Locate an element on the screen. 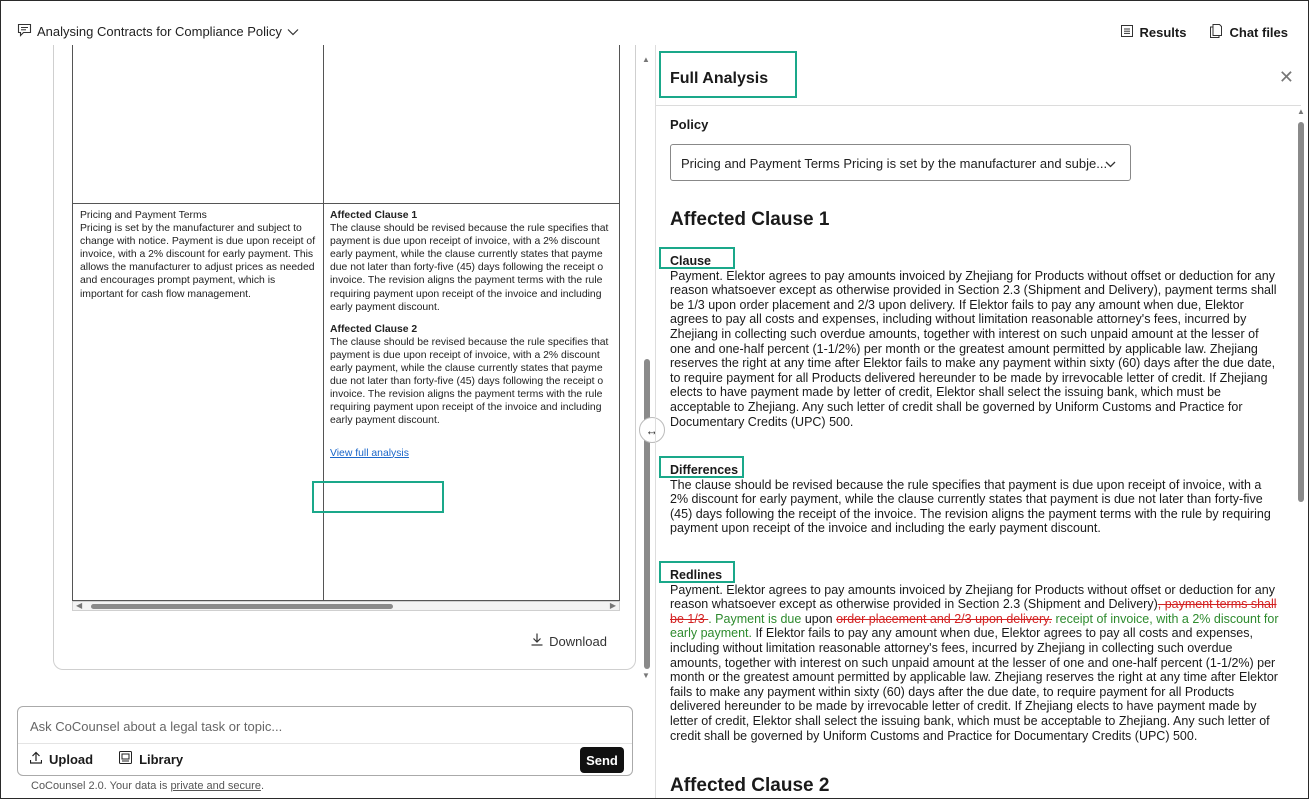 The height and width of the screenshot is (799, 1309). panel-header-divider is located at coordinates (978, 105).